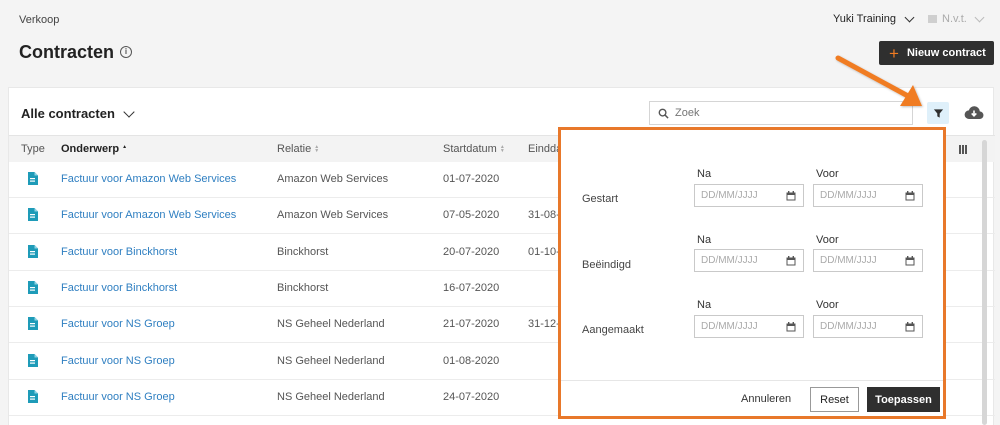 This screenshot has height=425, width=1000. I want to click on sort-ascending-icon: ▲▼, so click(125, 147).